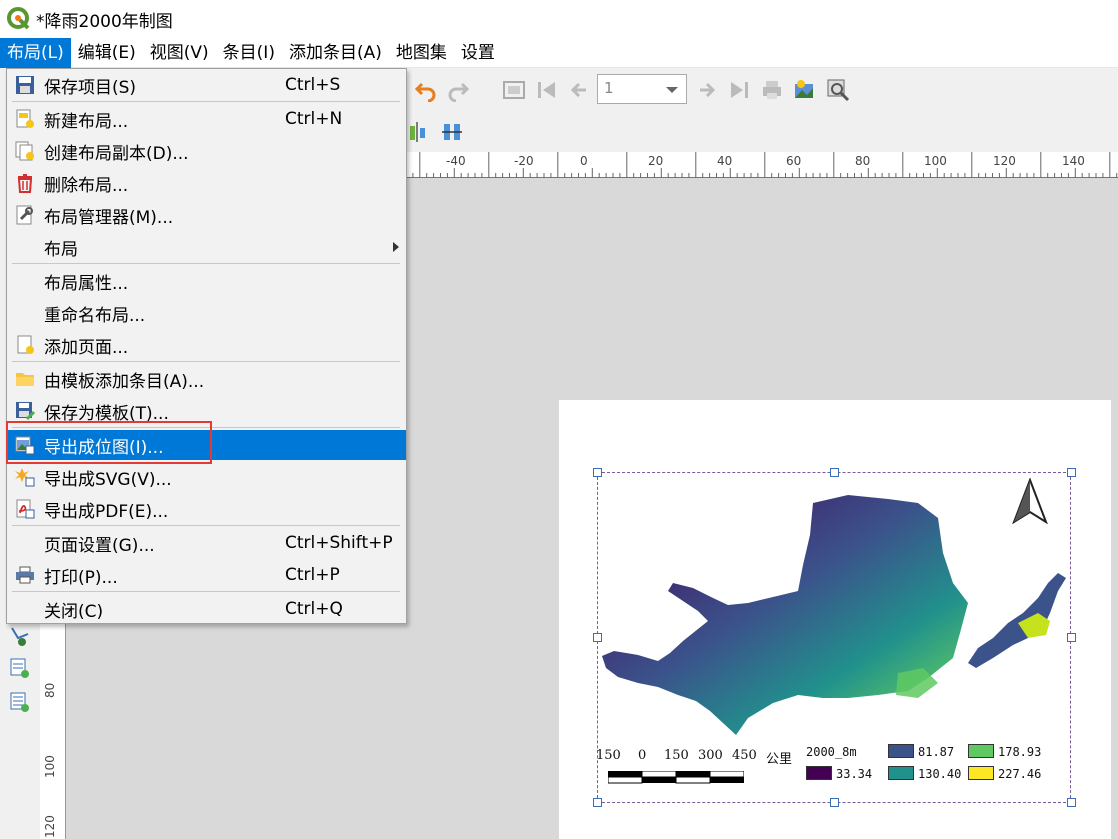 The image size is (1118, 839). I want to click on export-svg-icon, so click(25, 477).